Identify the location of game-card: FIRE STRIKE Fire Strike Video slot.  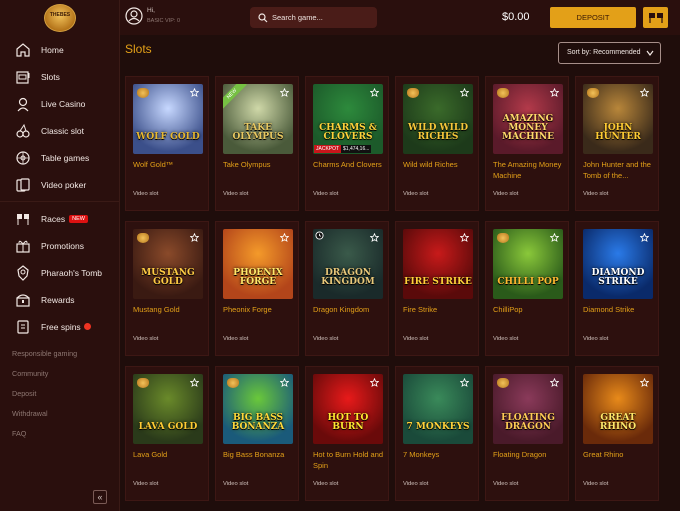
(437, 288).